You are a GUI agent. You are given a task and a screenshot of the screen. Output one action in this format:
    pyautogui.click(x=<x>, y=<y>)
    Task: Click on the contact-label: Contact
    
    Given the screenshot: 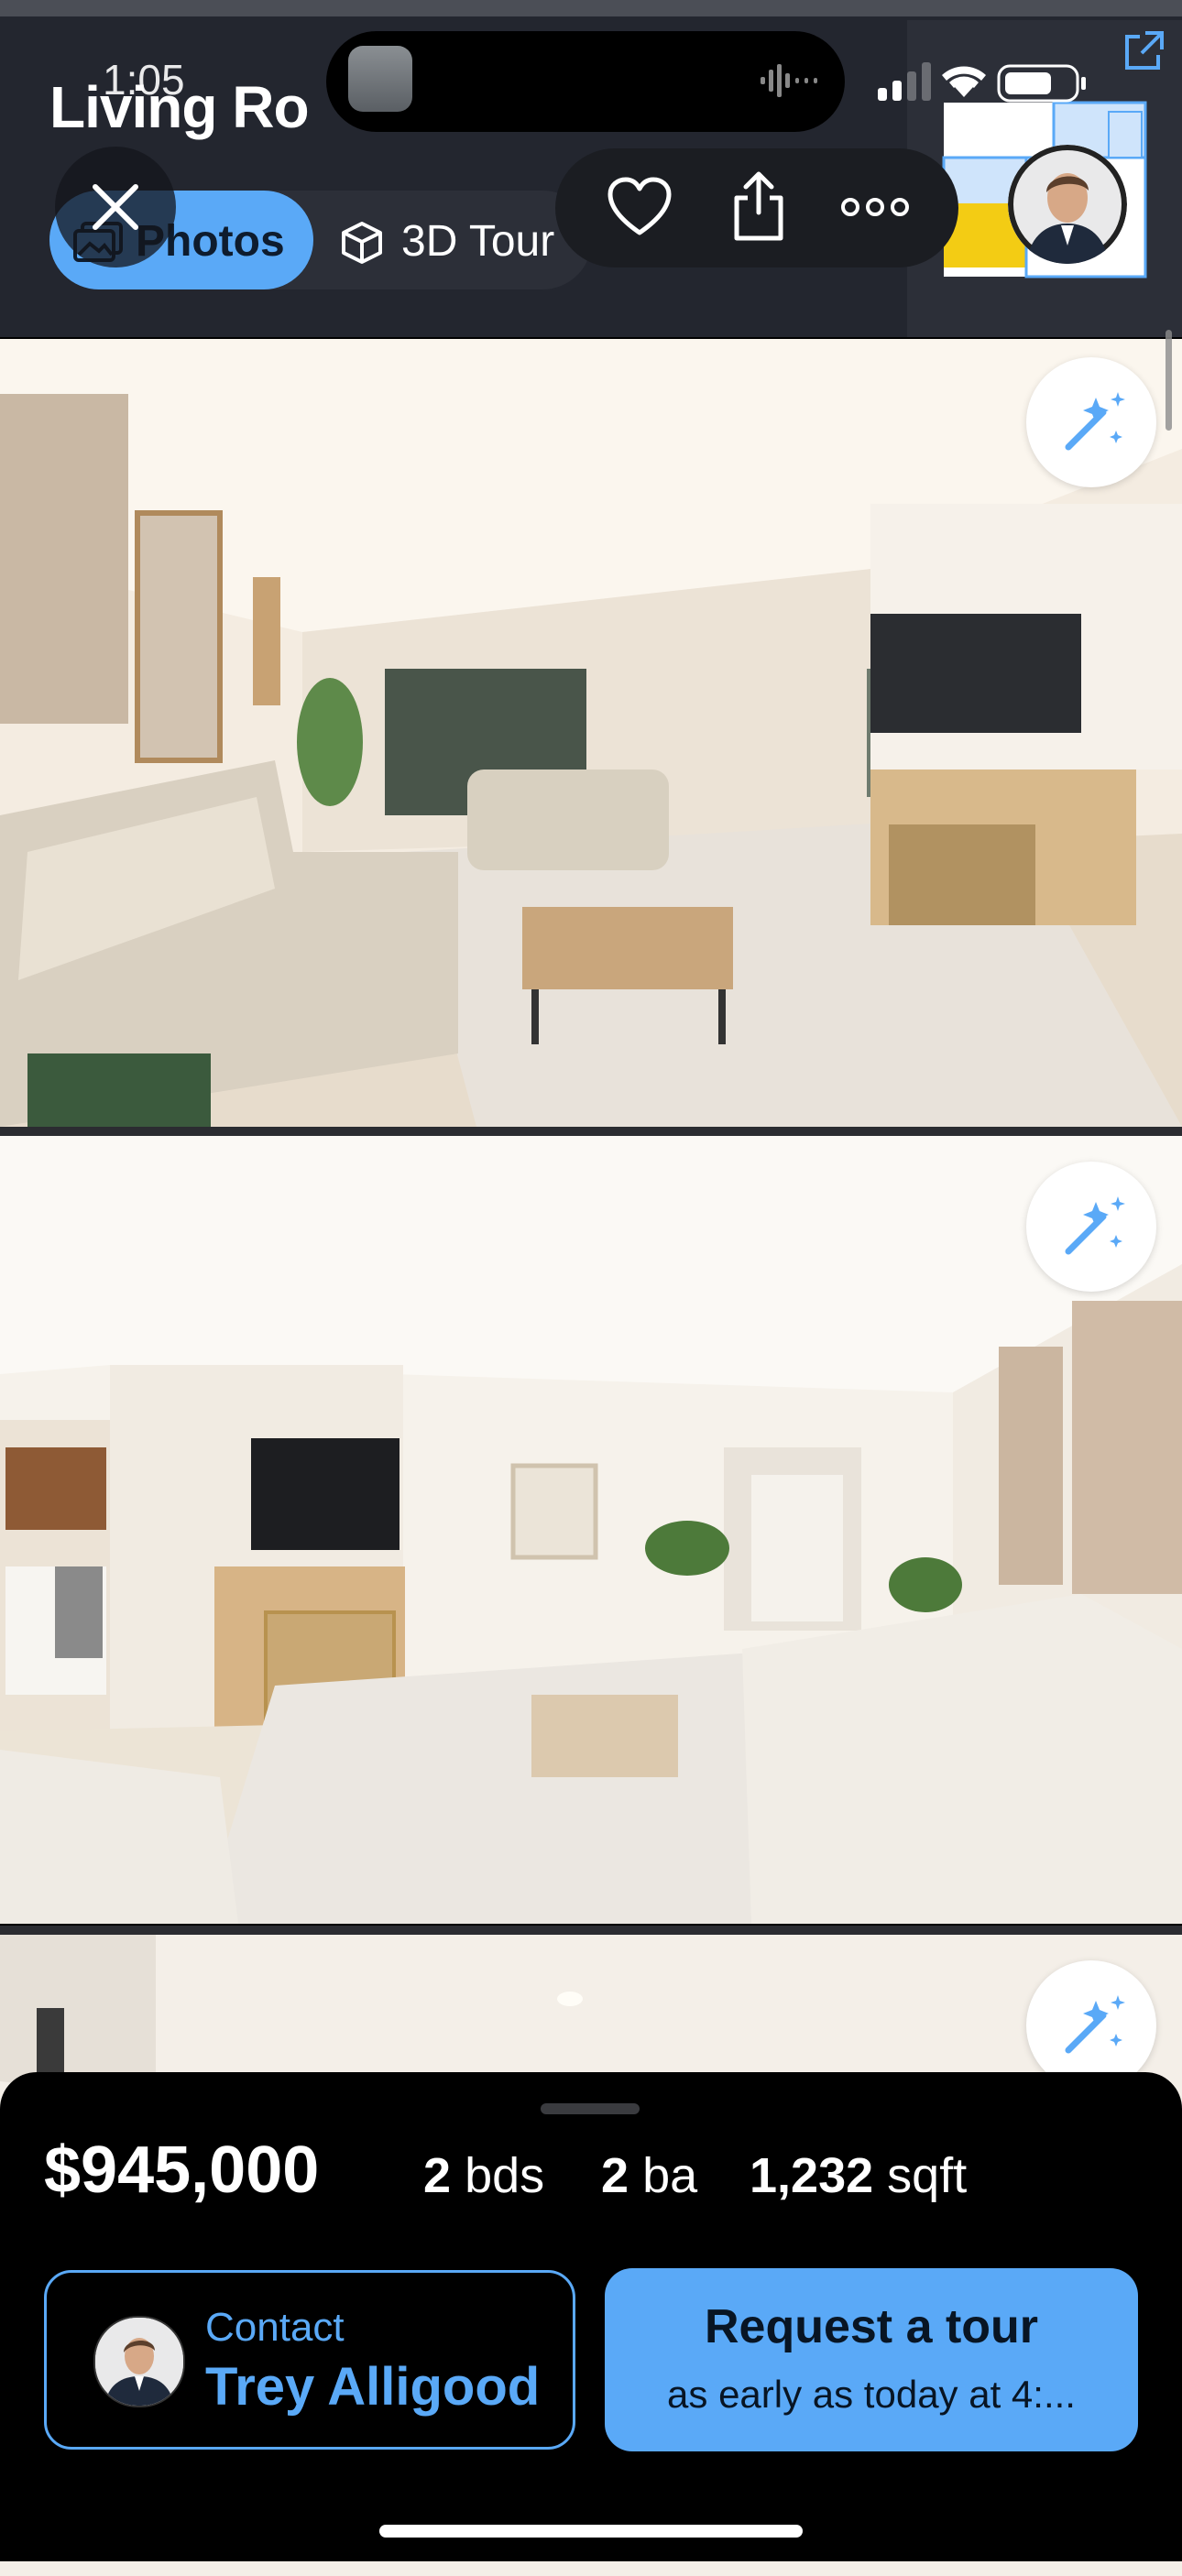 What is the action you would take?
    pyautogui.click(x=275, y=2327)
    